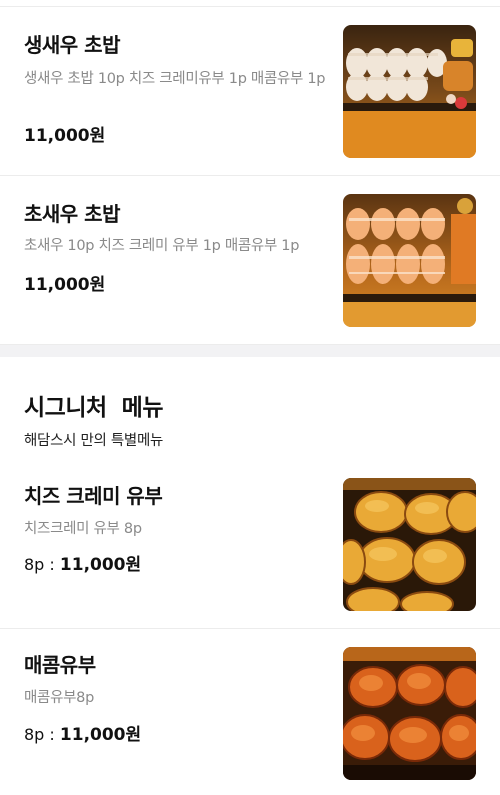 This screenshot has width=500, height=795. I want to click on menu-item-name: 매콤유부, so click(60, 665).